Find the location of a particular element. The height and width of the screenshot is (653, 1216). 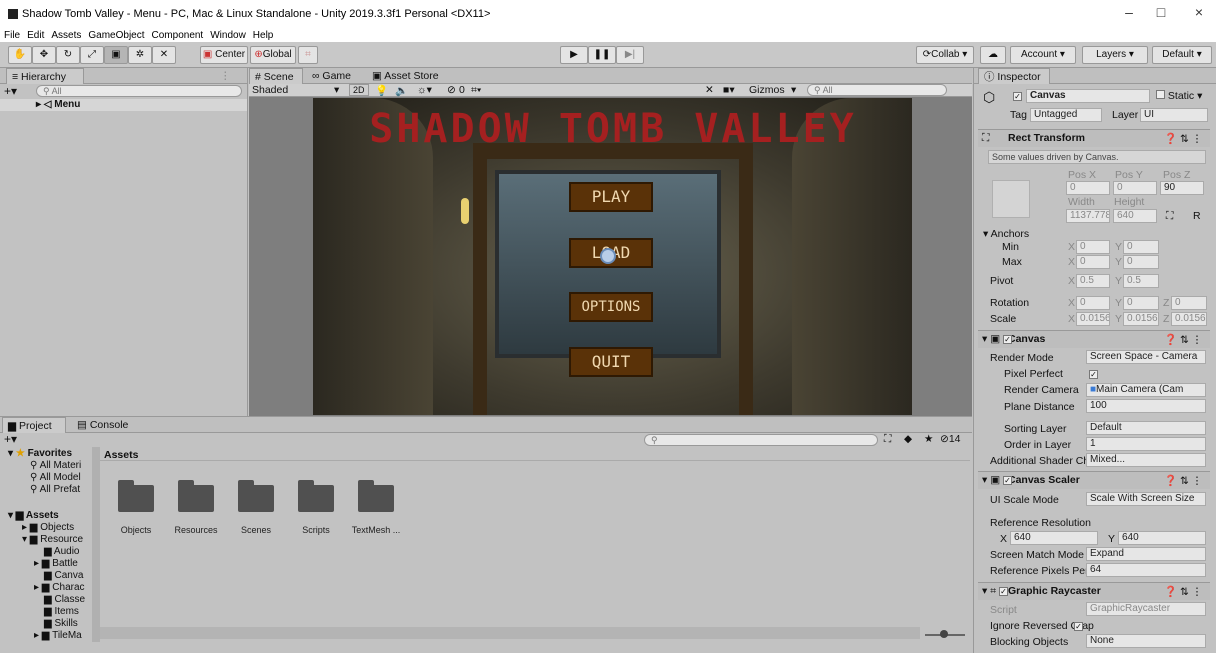

play-menu-button: PLAY is located at coordinates (611, 197).